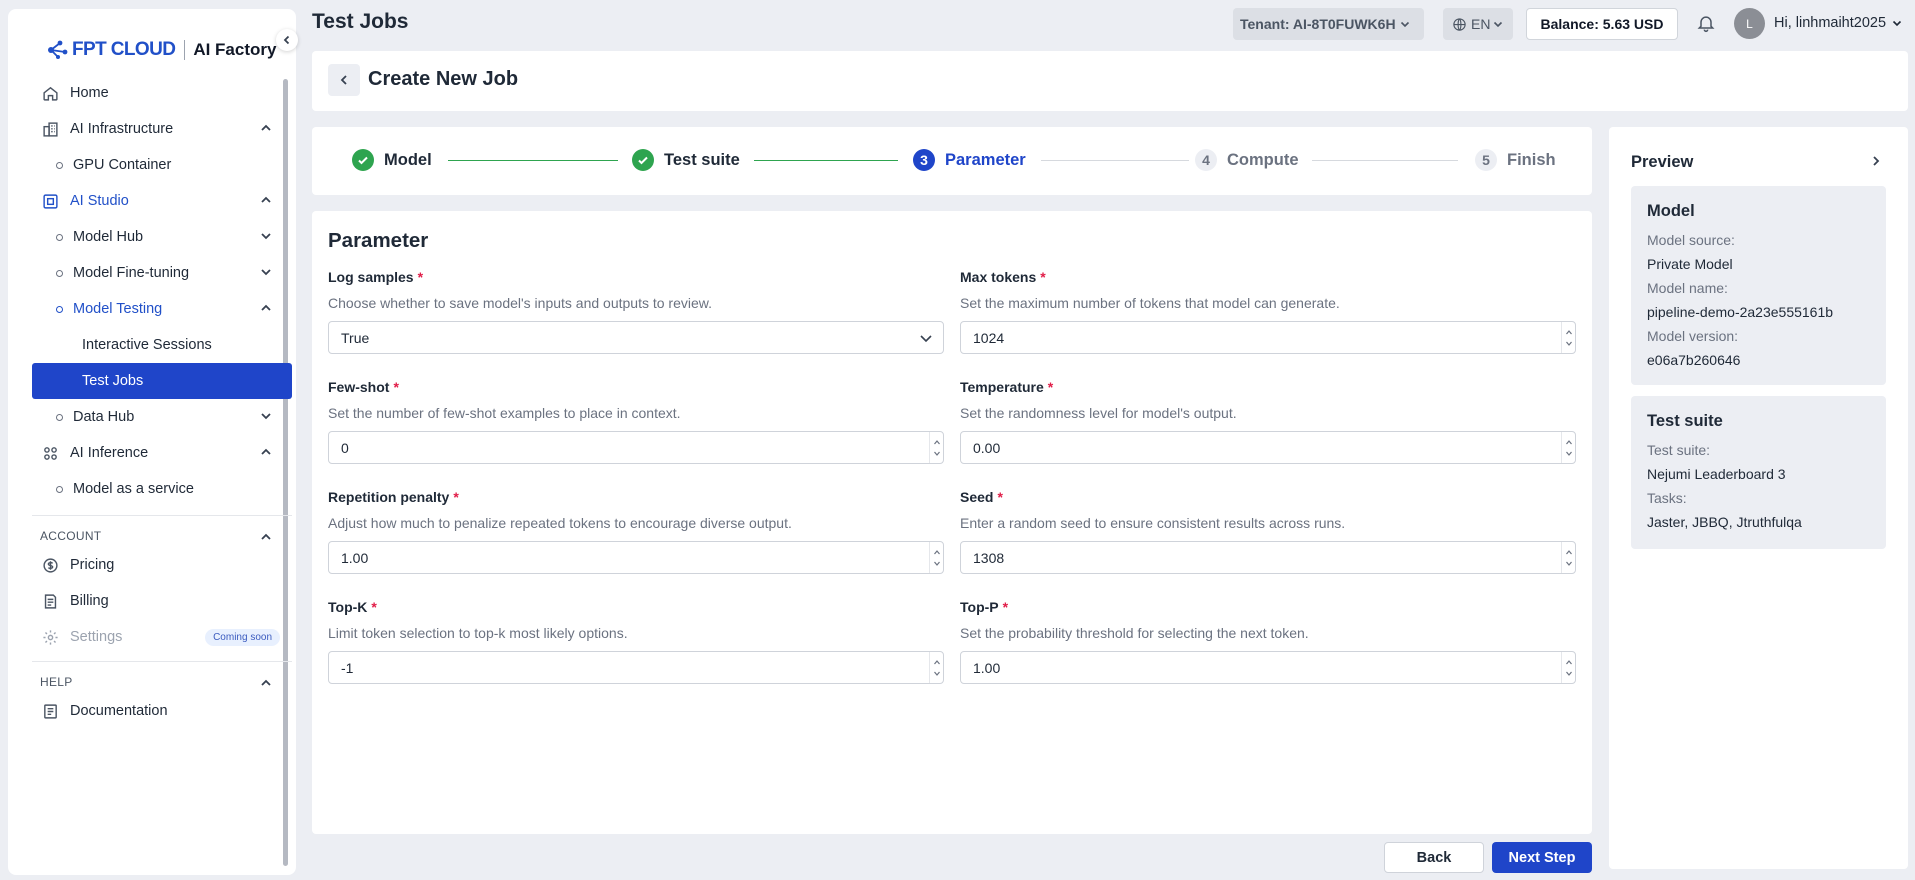 The image size is (1915, 880). Describe the element at coordinates (162, 515) in the screenshot. I see `sidebar-divider` at that location.